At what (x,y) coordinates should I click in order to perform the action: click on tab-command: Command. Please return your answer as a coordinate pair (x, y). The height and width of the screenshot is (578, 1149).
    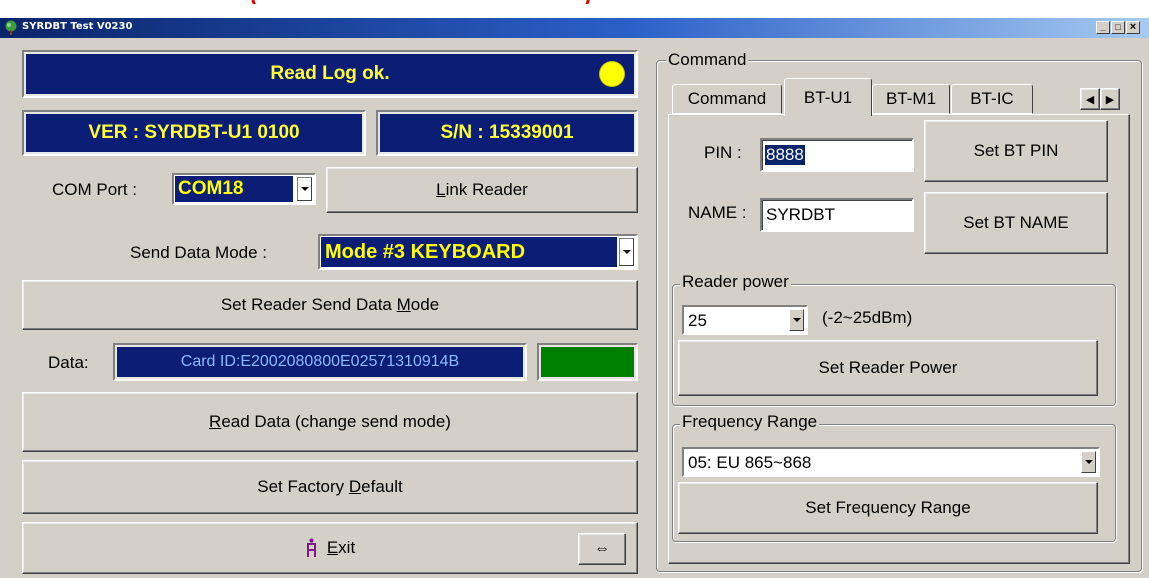
    Looking at the image, I should click on (727, 99).